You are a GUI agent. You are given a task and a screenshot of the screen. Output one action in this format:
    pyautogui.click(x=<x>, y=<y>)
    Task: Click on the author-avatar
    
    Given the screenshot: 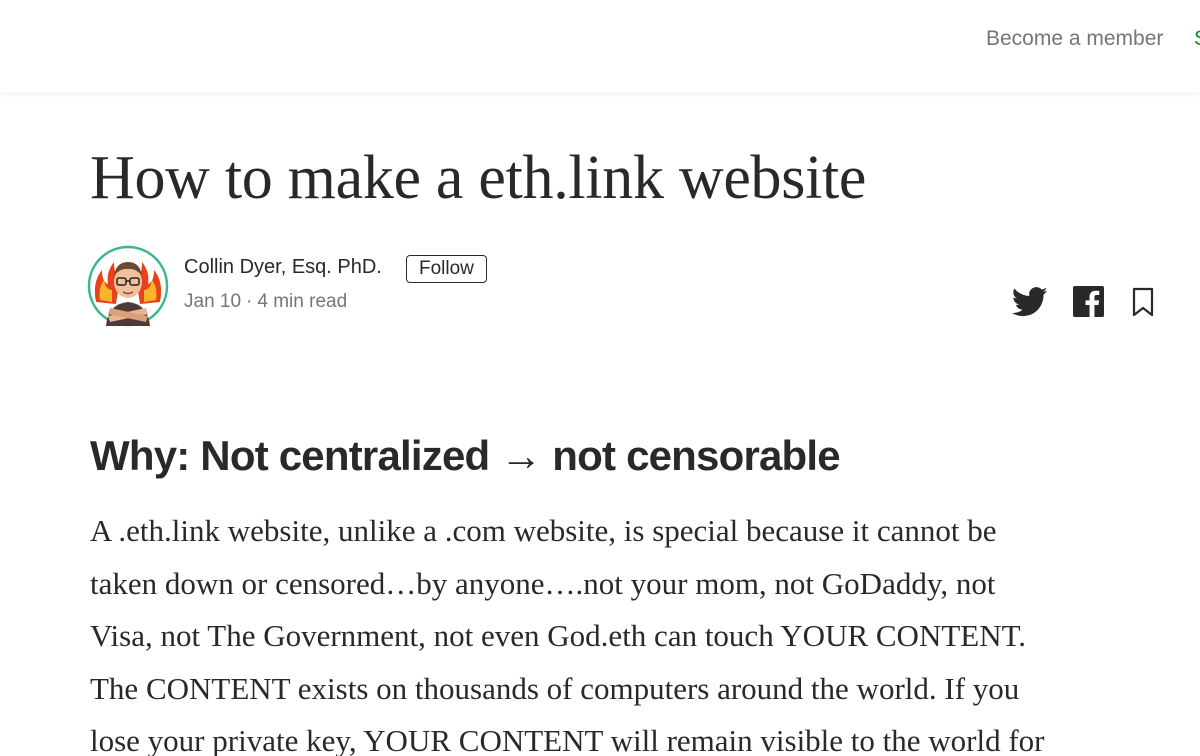 What is the action you would take?
    pyautogui.click(x=128, y=286)
    